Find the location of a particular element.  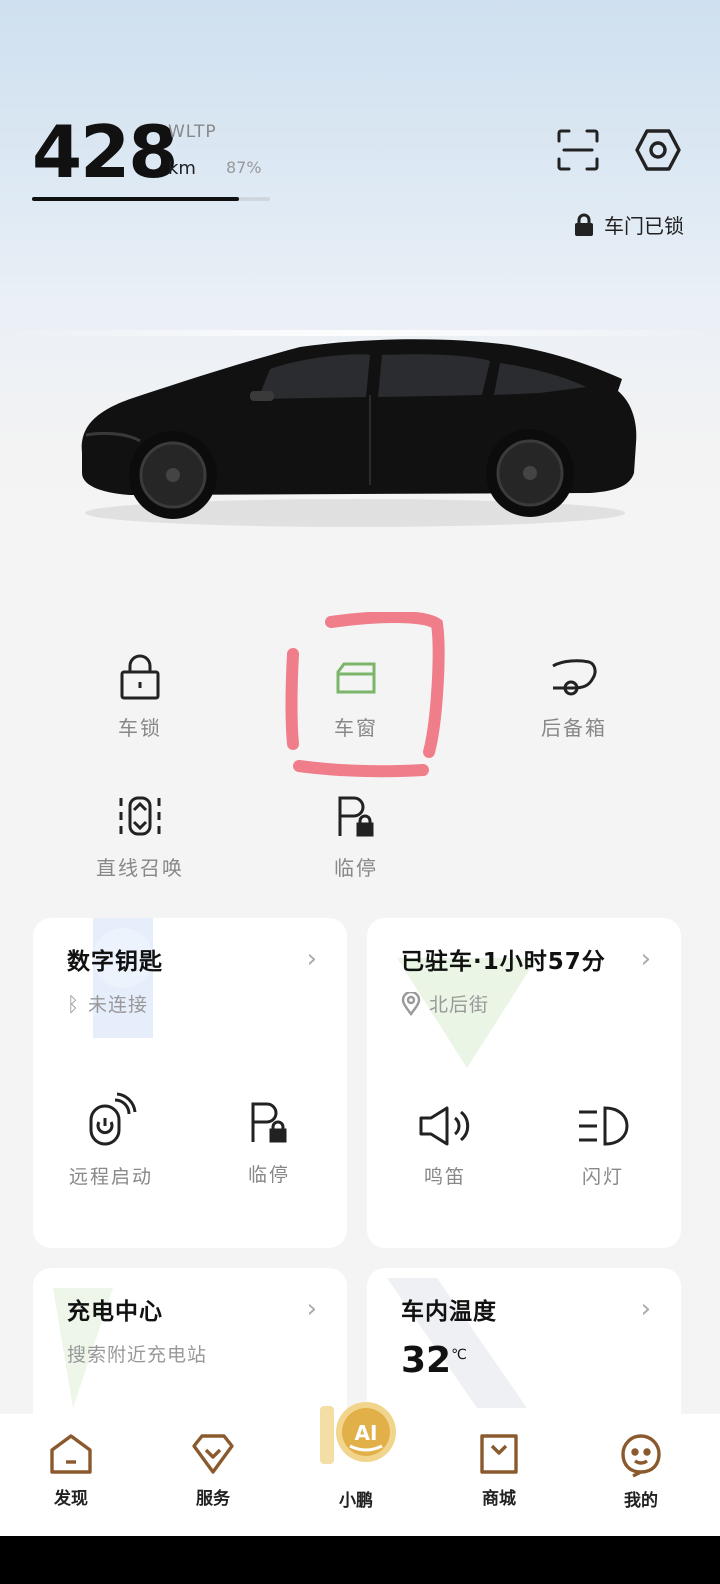

summon-icon is located at coordinates (140, 816).